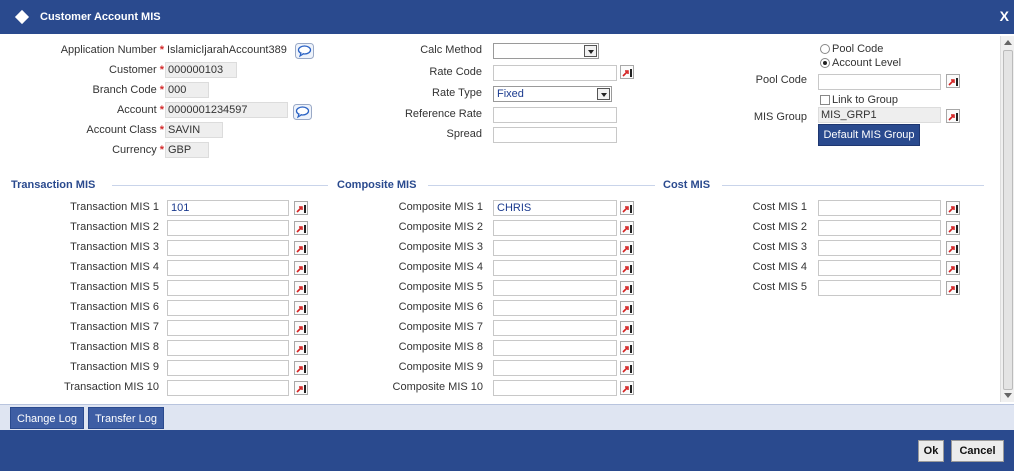 The image size is (1014, 471). Describe the element at coordinates (865, 100) in the screenshot. I see `link-to-group-label: Link to Group` at that location.